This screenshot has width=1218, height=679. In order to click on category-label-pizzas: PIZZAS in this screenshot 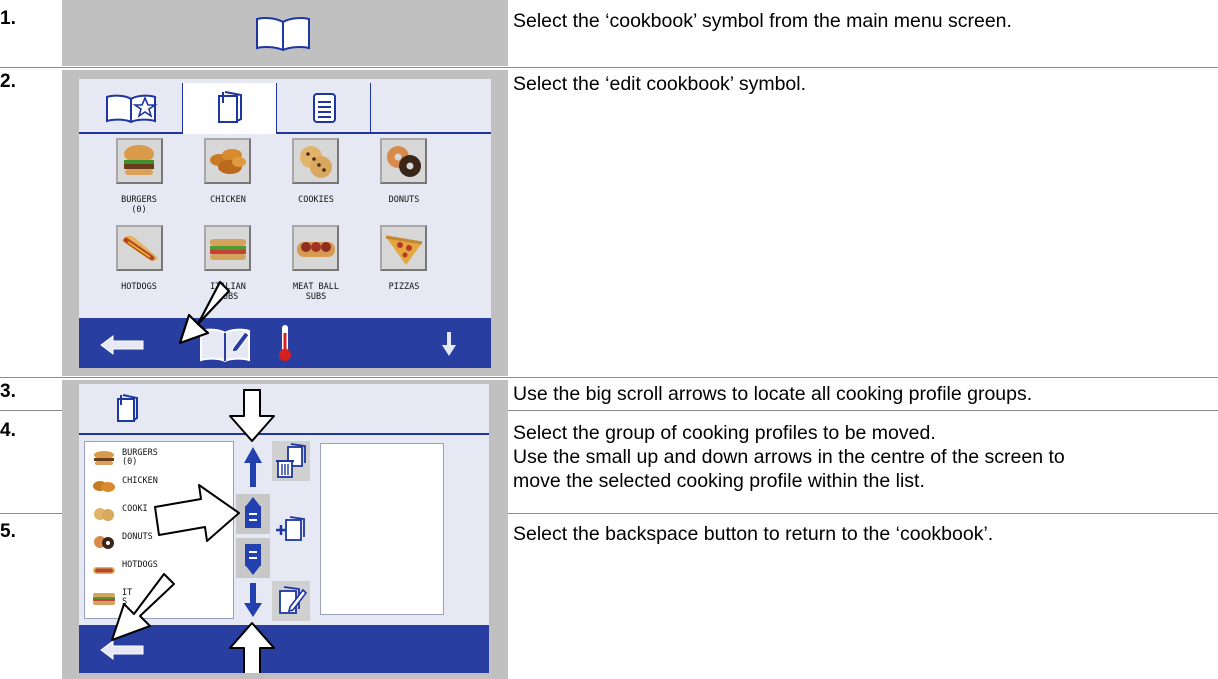, I will do `click(404, 287)`.